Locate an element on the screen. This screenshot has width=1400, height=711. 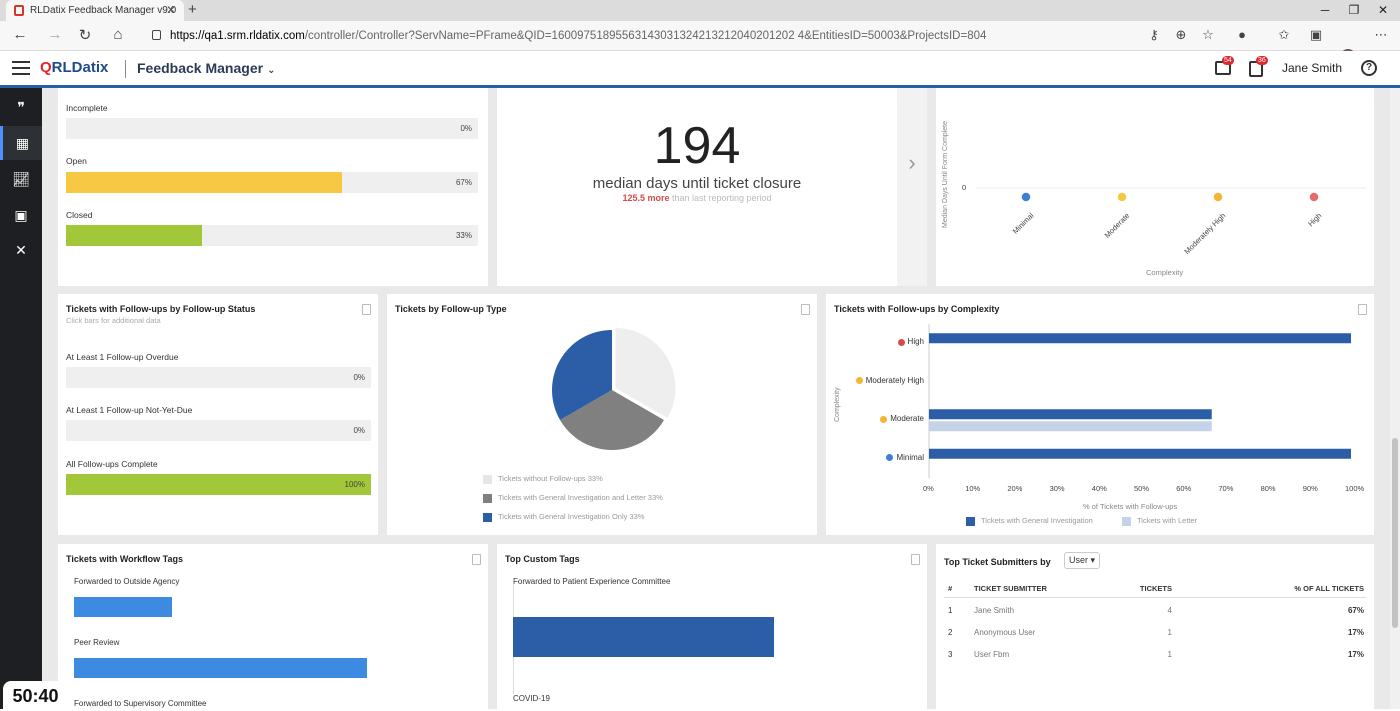
help-icon: ? is located at coordinates (1369, 68).